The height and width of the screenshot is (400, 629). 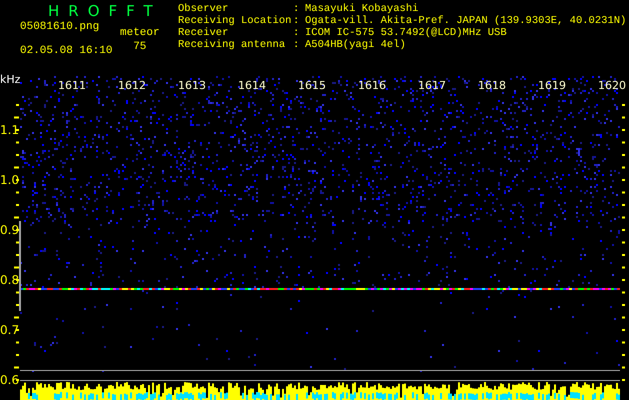 What do you see at coordinates (465, 21) in the screenshot?
I see `info-value: Ogata-vill. Akita-Pref. JAPAN (139.9303E, 40.0231N)` at bounding box center [465, 21].